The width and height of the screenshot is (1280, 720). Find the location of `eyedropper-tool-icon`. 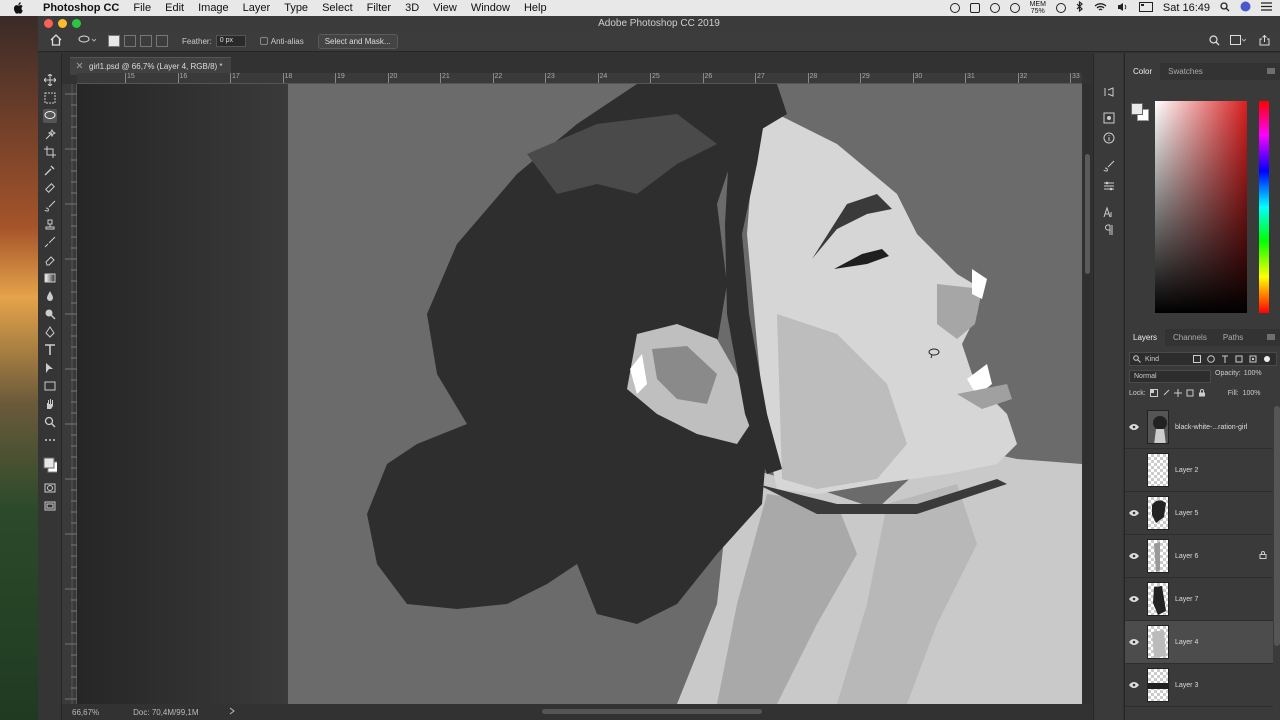

eyedropper-tool-icon is located at coordinates (50, 170).